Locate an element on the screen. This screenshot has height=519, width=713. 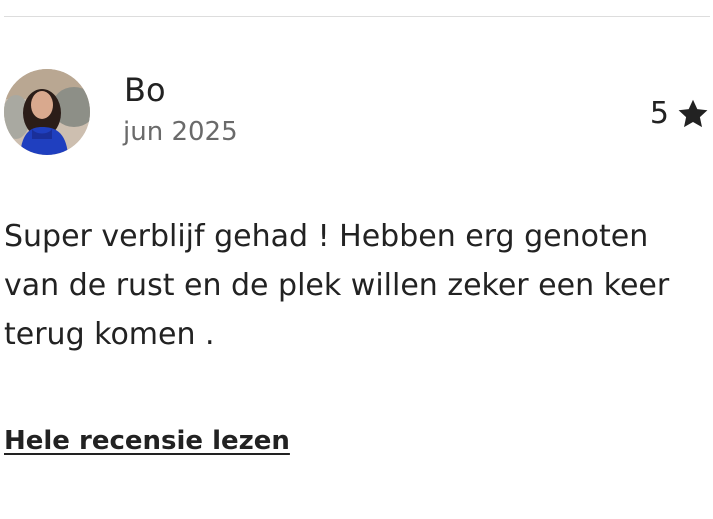
review-date: jun 2025 is located at coordinates (180, 132).